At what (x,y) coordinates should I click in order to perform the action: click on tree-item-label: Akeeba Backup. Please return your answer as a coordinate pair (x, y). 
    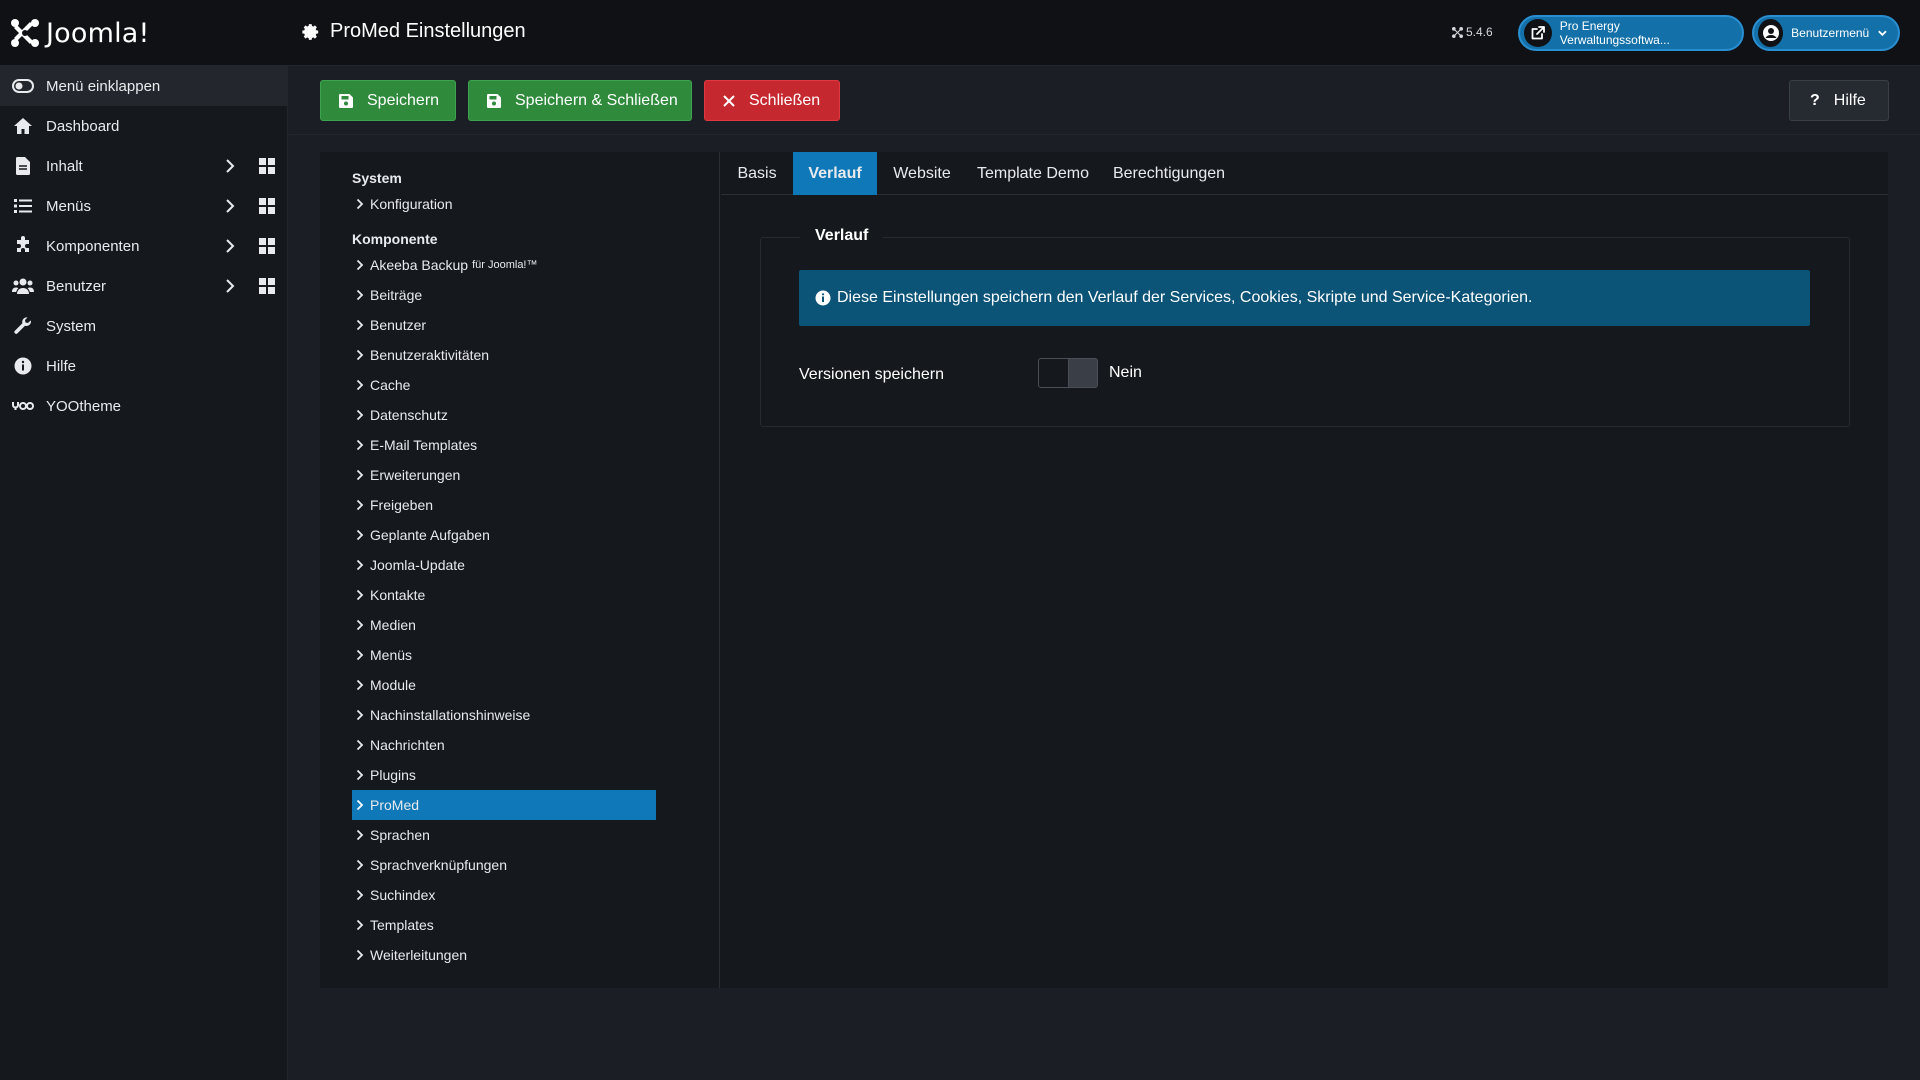
    Looking at the image, I should click on (419, 265).